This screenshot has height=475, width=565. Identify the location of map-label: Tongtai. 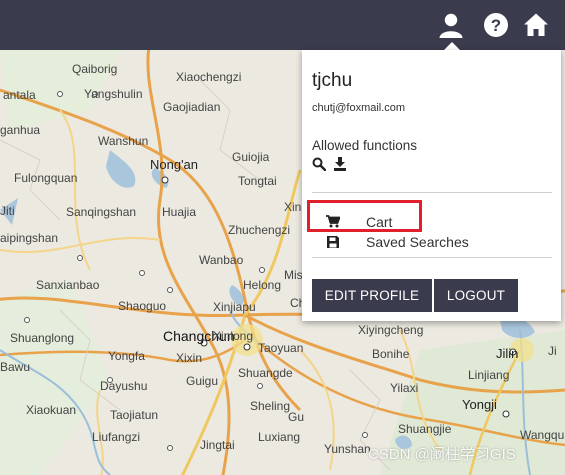
(257, 181).